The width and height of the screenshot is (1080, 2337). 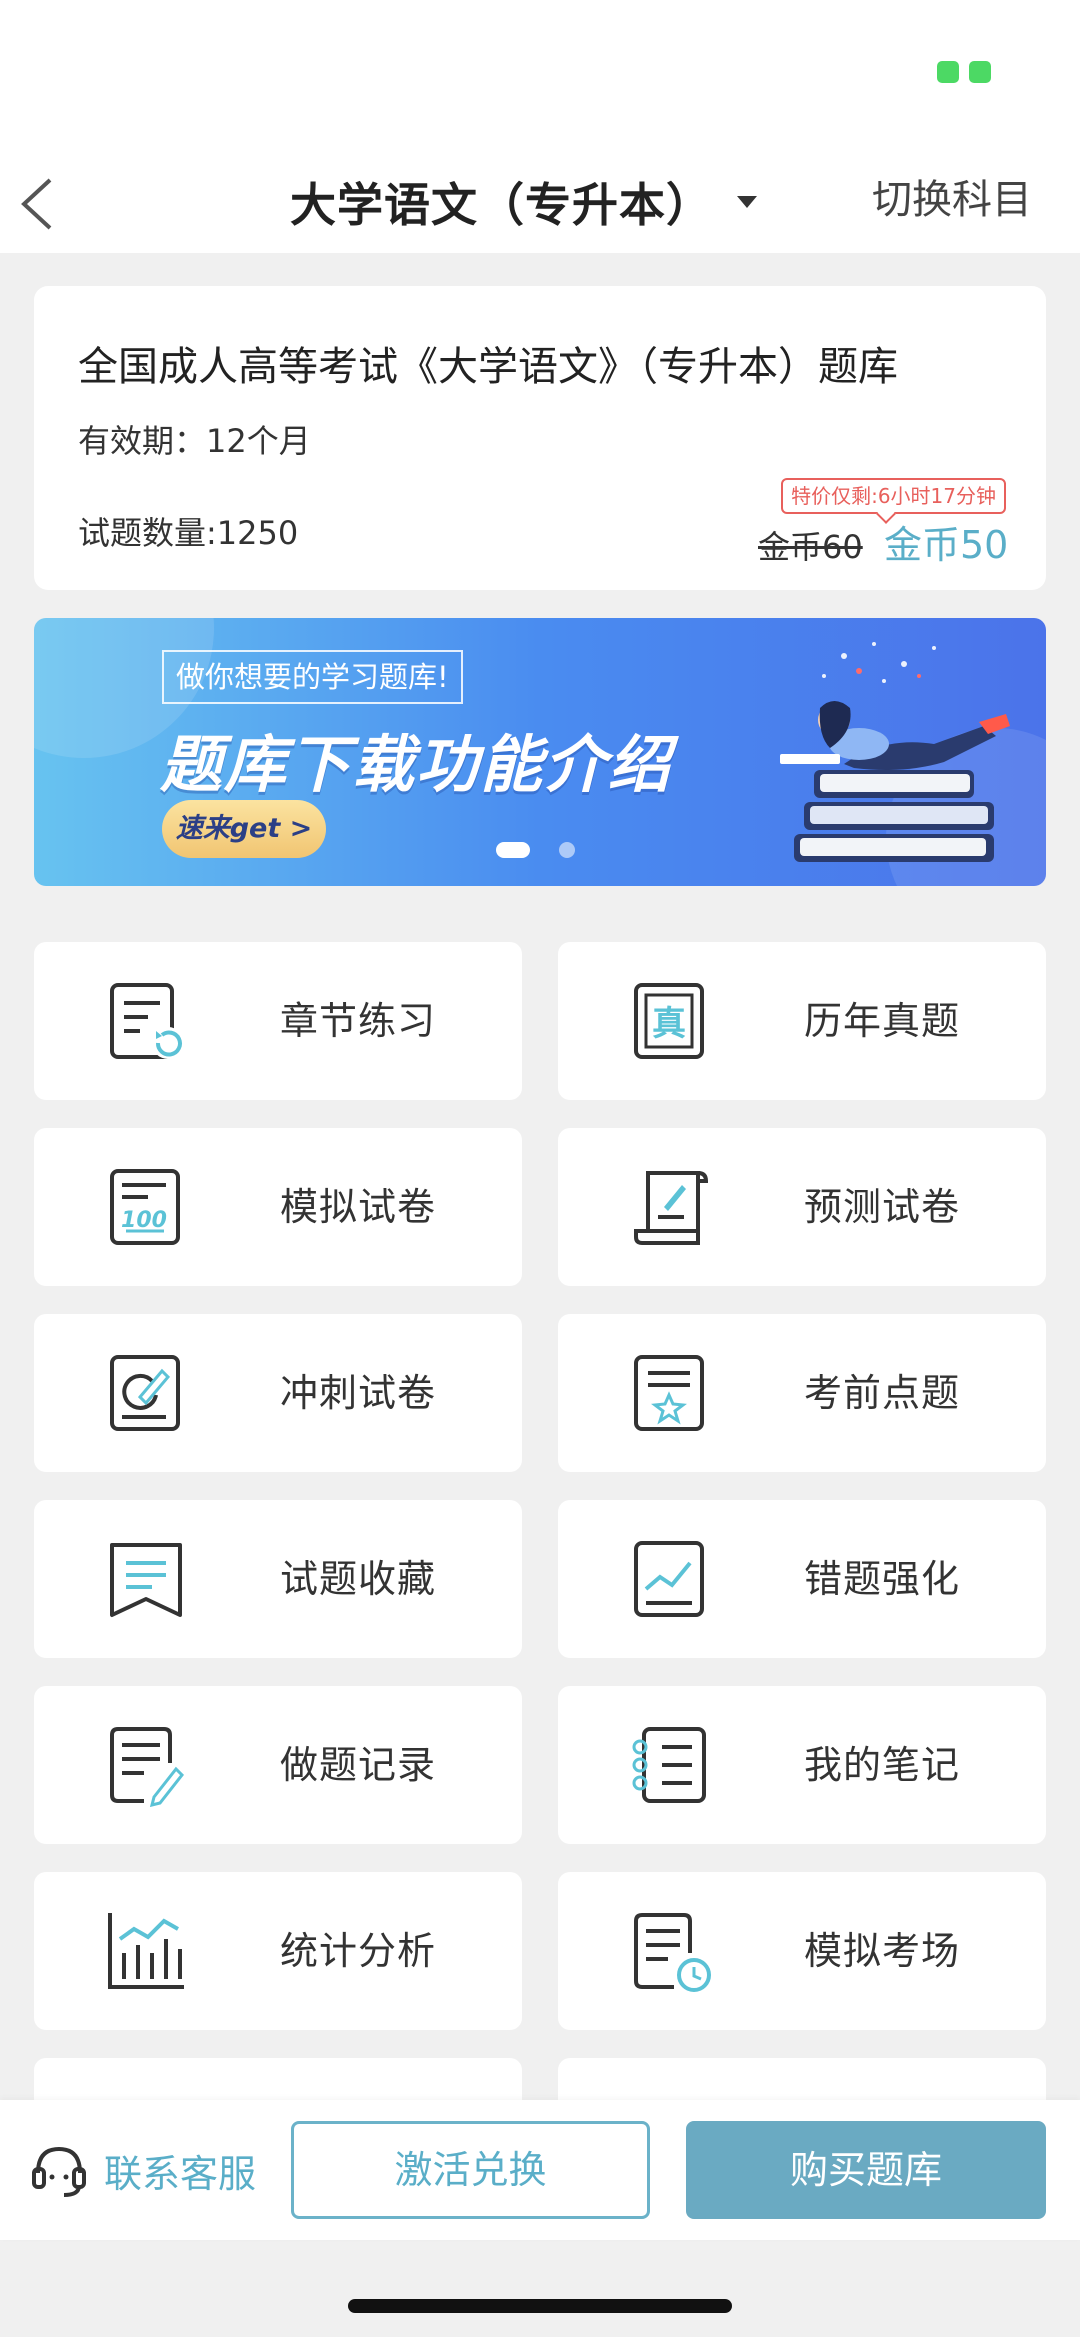 I want to click on tile-label: 章节练习, so click(x=358, y=1021).